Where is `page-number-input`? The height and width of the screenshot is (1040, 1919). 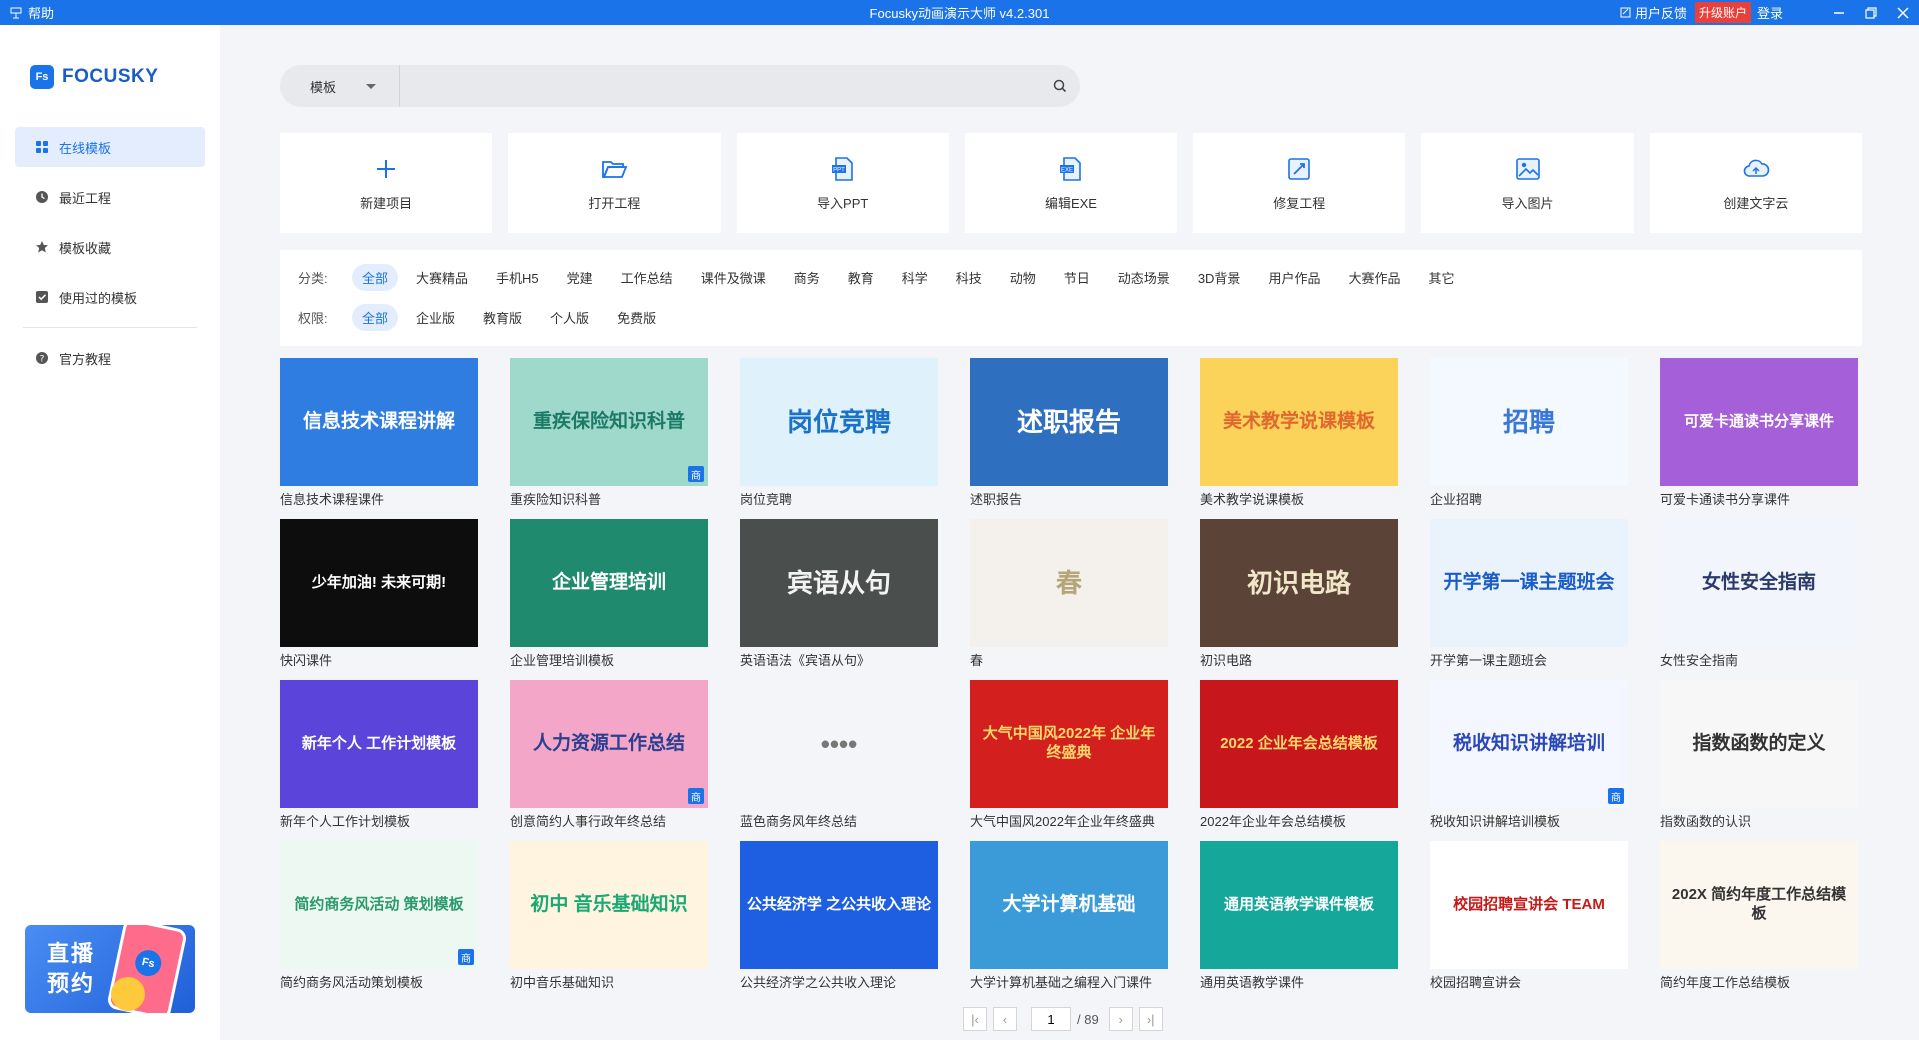 page-number-input is located at coordinates (1051, 1019).